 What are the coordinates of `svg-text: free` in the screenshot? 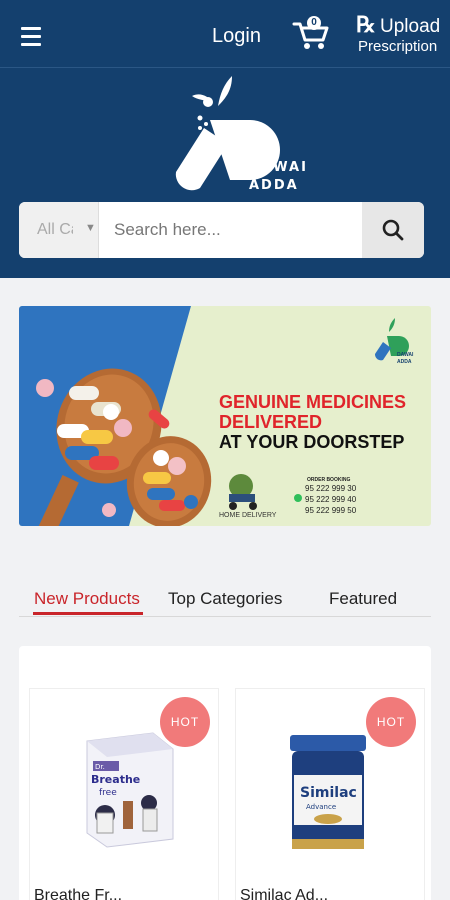 It's located at (108, 793).